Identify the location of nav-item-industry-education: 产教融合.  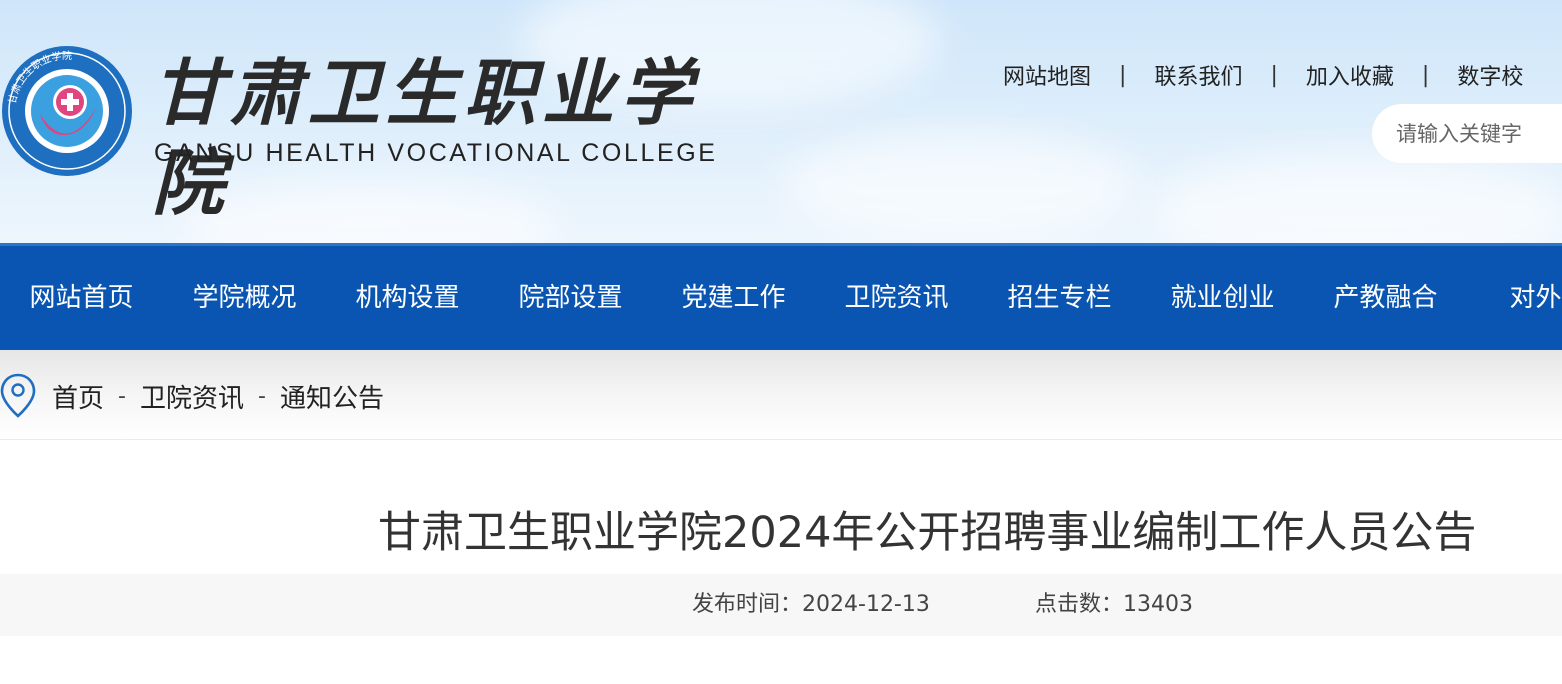
(1385, 298).